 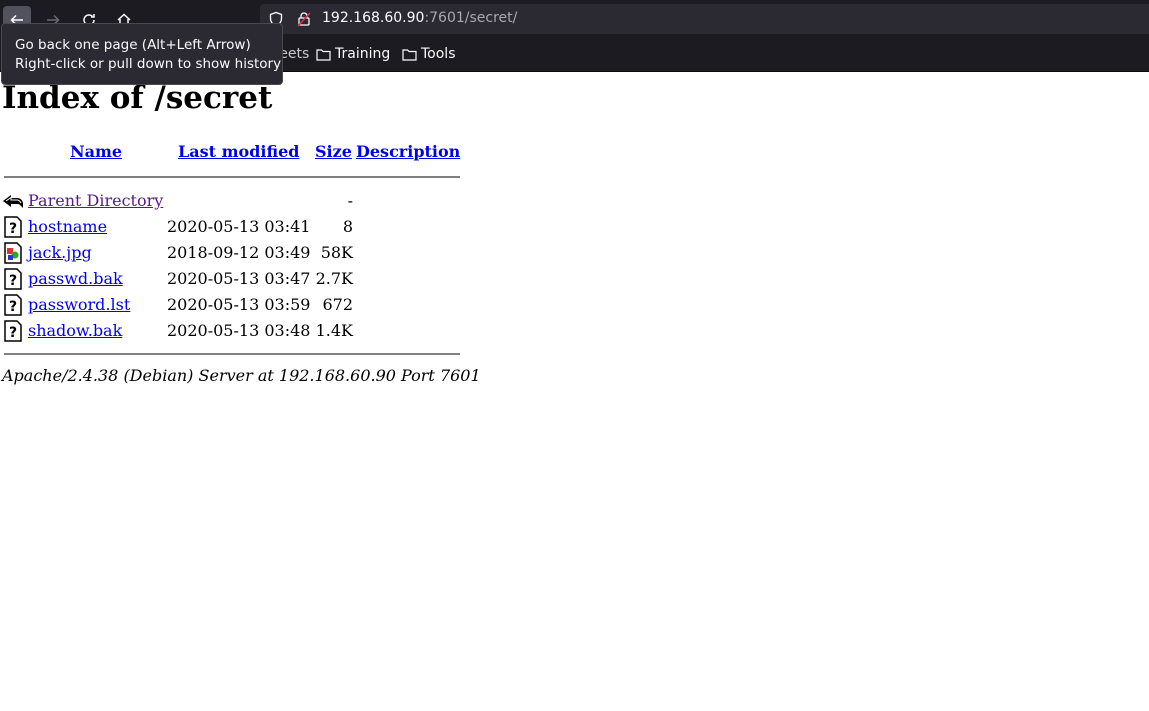 I want to click on file-link: Parent Directory, so click(x=95, y=200).